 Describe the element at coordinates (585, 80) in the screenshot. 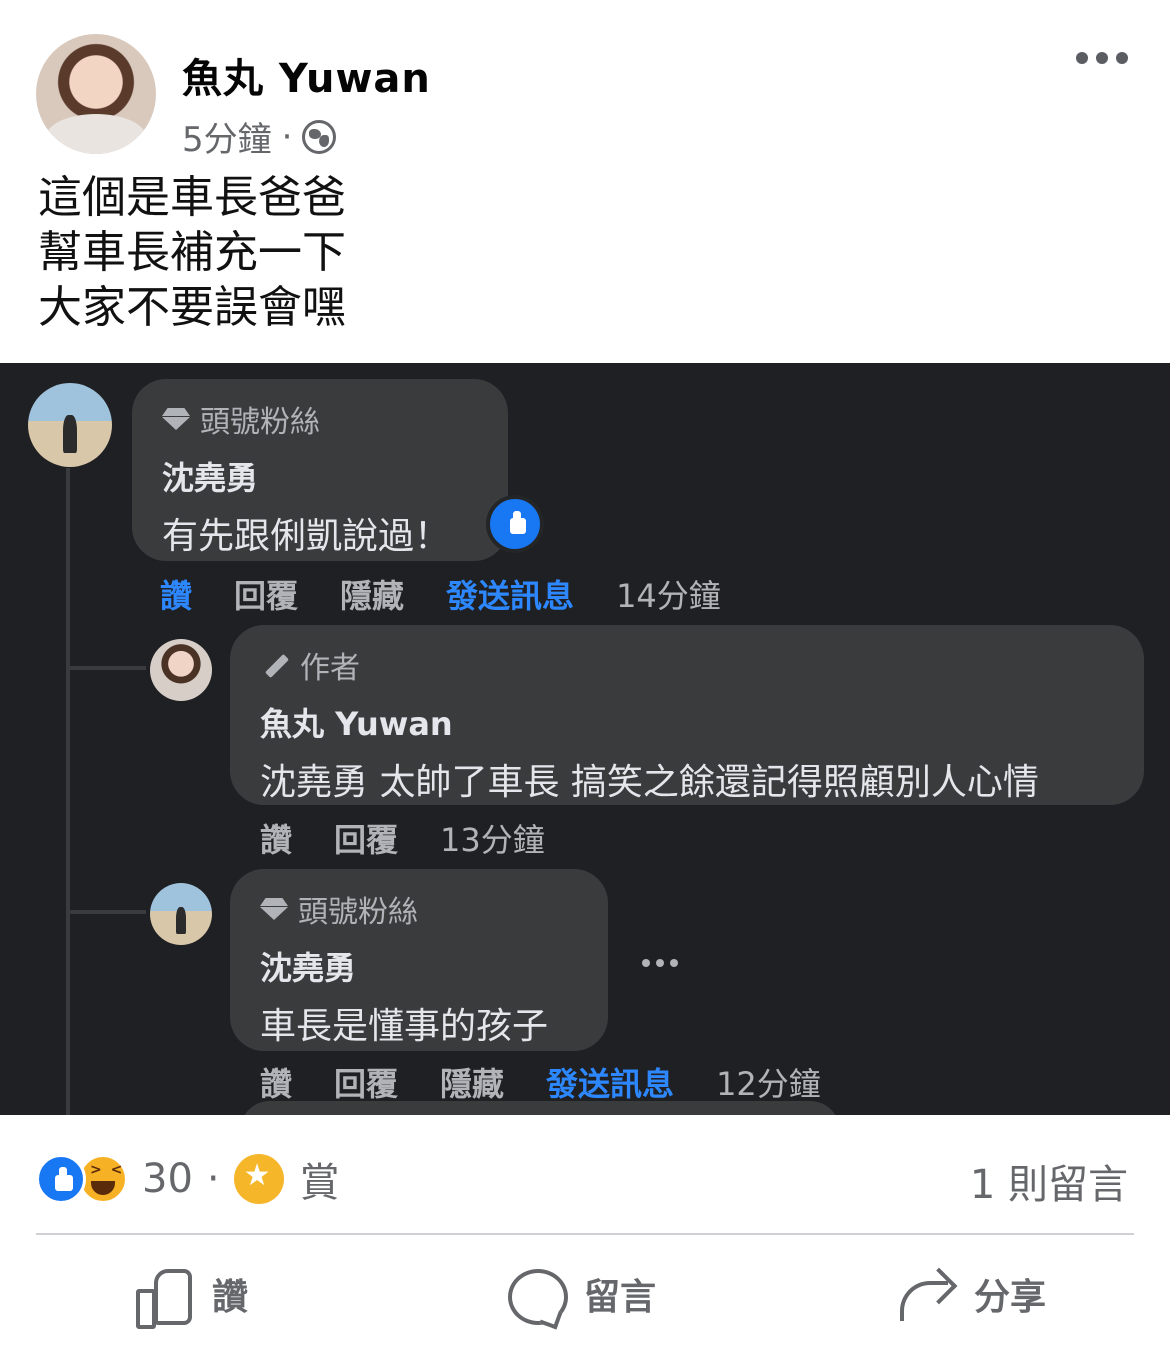

I see `post-header: 魚丸 Yuwan 5分鐘 ·` at that location.